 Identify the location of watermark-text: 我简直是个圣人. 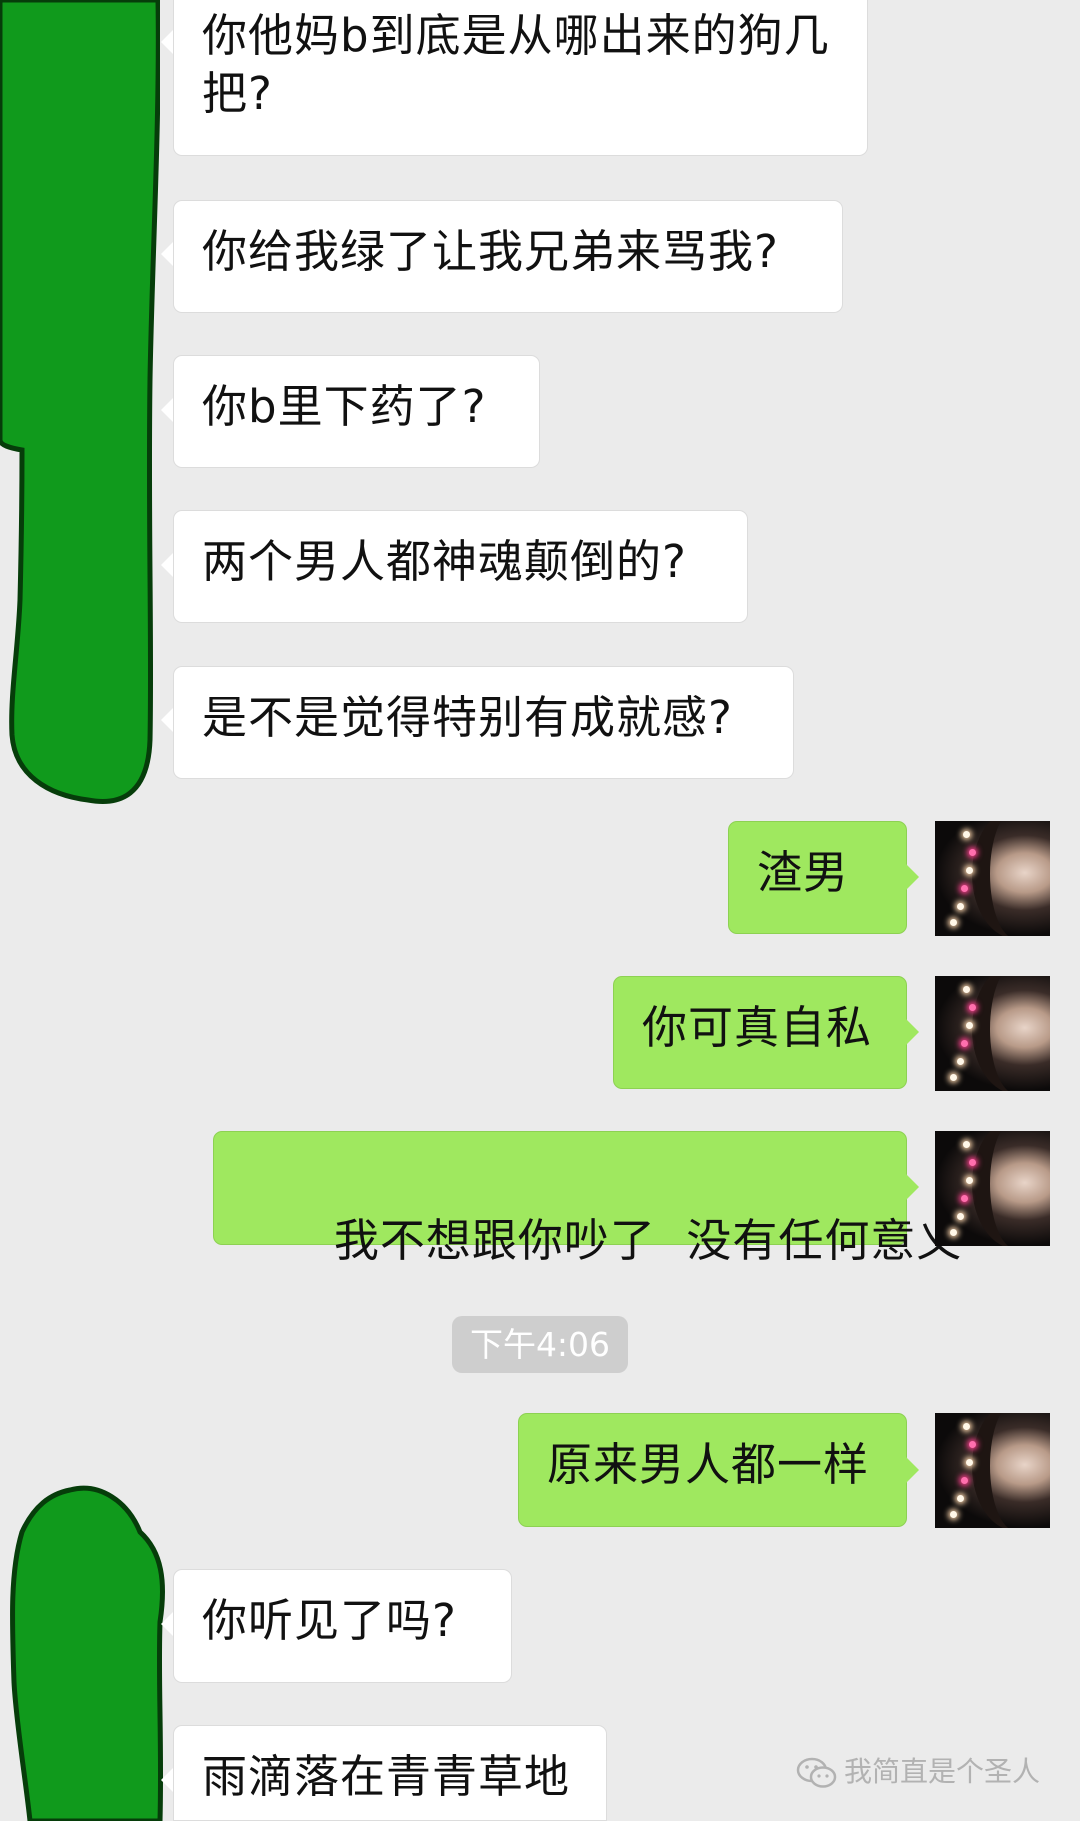
(941, 1771).